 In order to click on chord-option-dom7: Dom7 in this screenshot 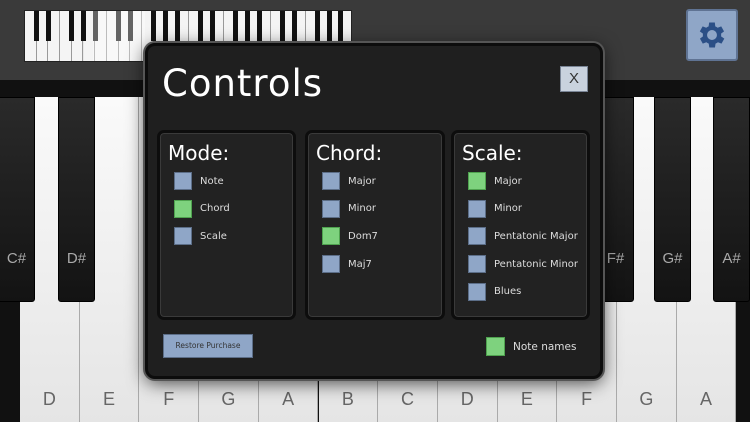, I will do `click(350, 236)`.